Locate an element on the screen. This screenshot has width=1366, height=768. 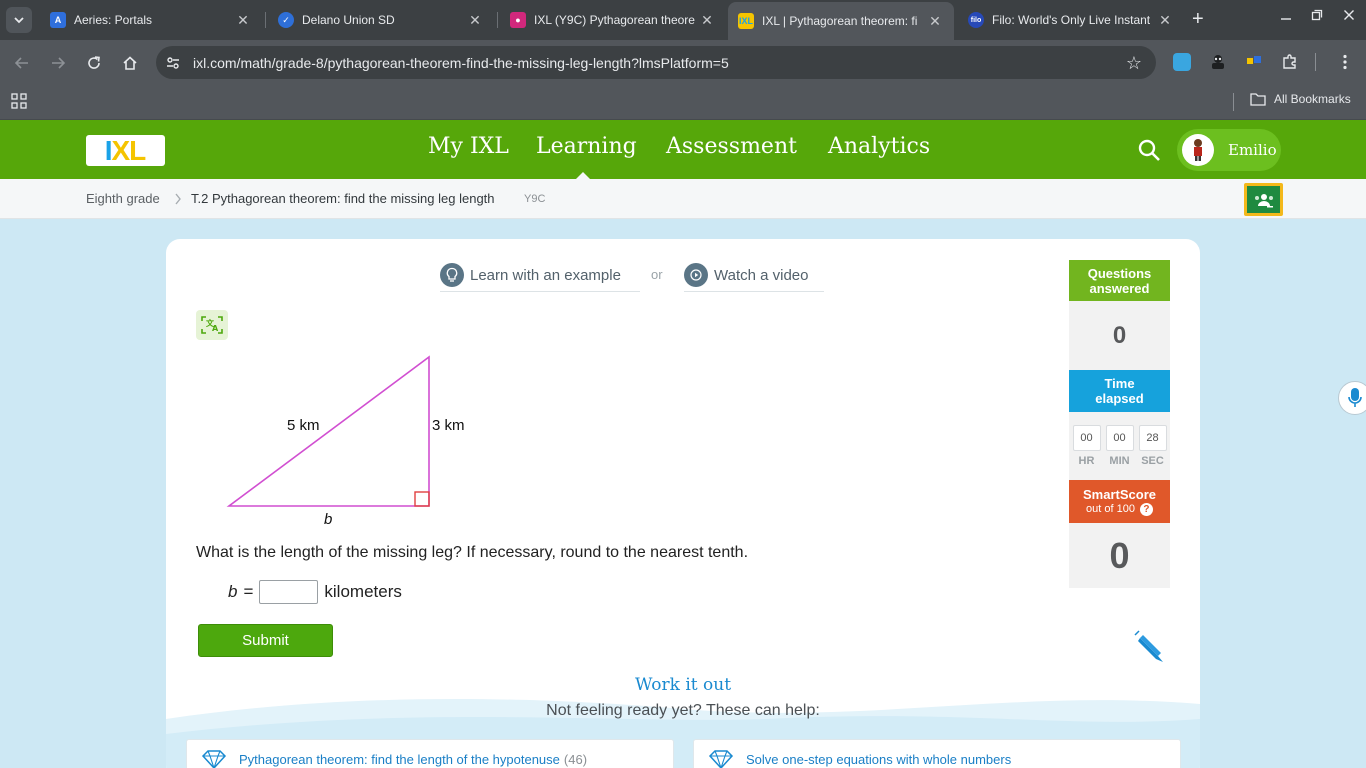
bookmarks-separator is located at coordinates (1233, 102).